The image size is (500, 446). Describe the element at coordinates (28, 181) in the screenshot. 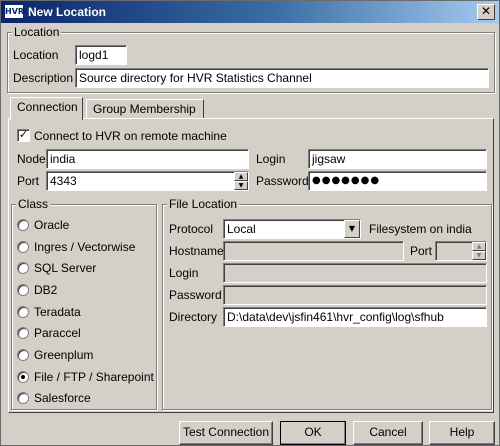

I see `port-label: Port` at that location.